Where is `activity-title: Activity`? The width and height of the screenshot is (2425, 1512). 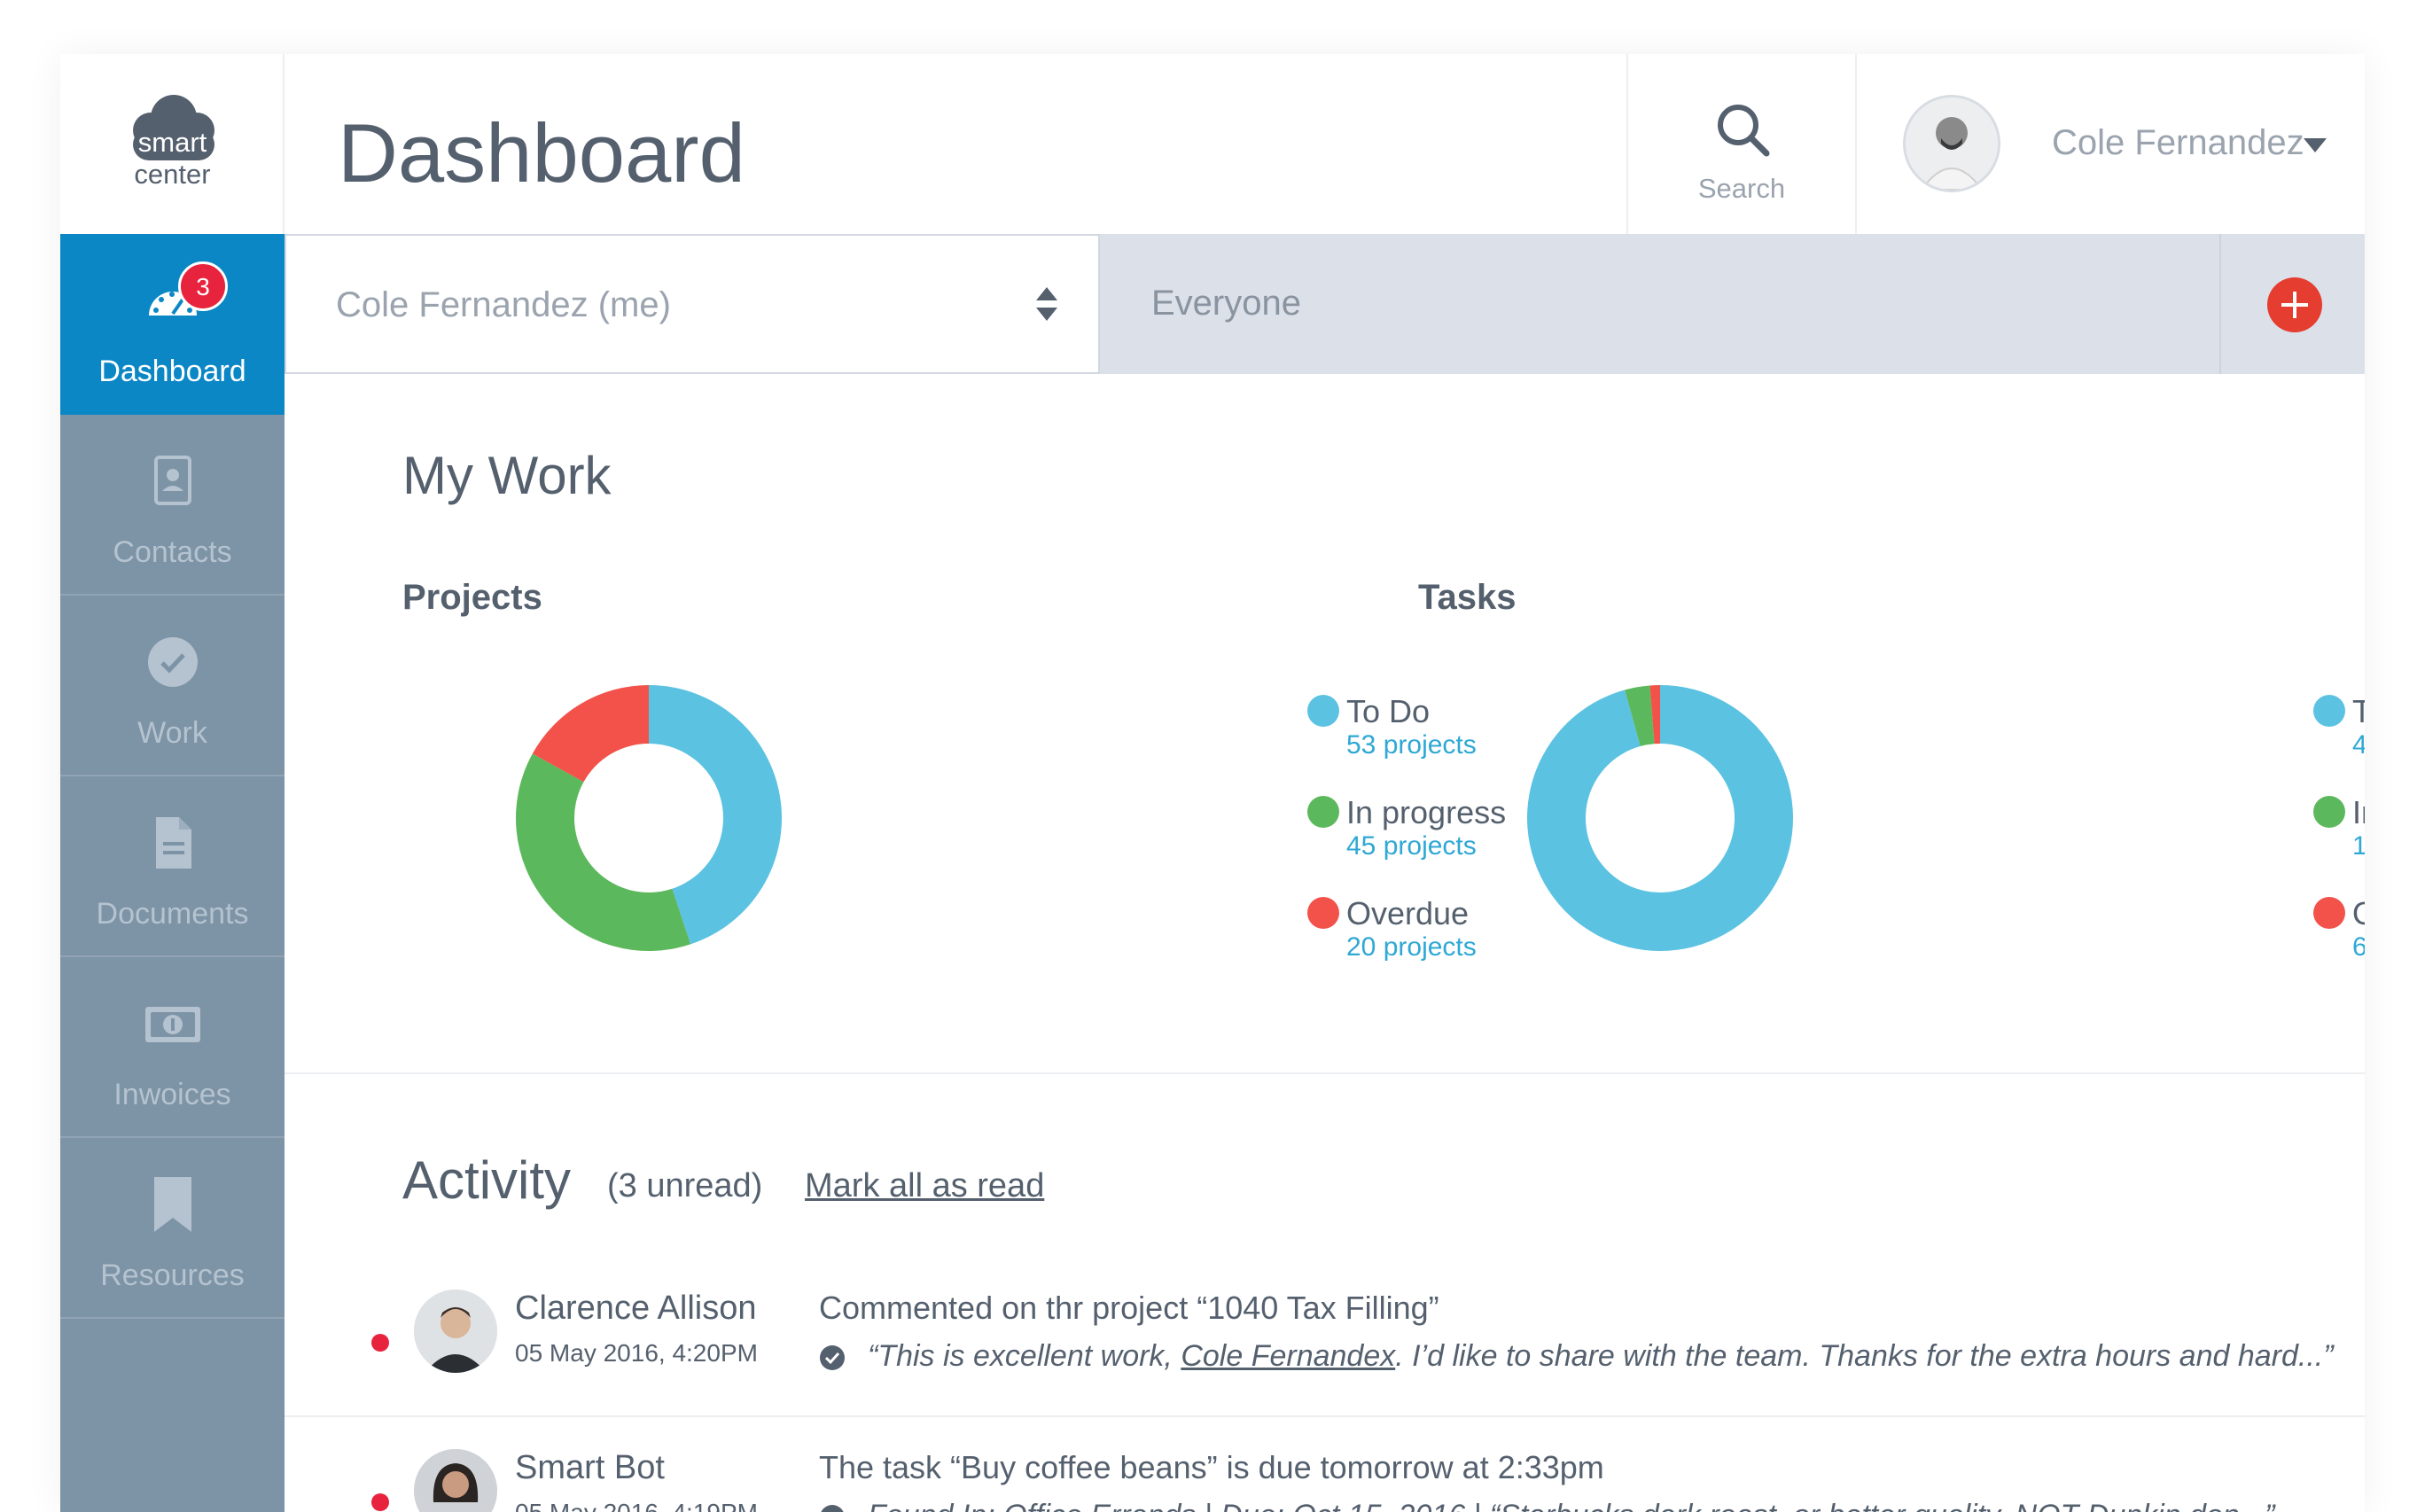 activity-title: Activity is located at coordinates (487, 1180).